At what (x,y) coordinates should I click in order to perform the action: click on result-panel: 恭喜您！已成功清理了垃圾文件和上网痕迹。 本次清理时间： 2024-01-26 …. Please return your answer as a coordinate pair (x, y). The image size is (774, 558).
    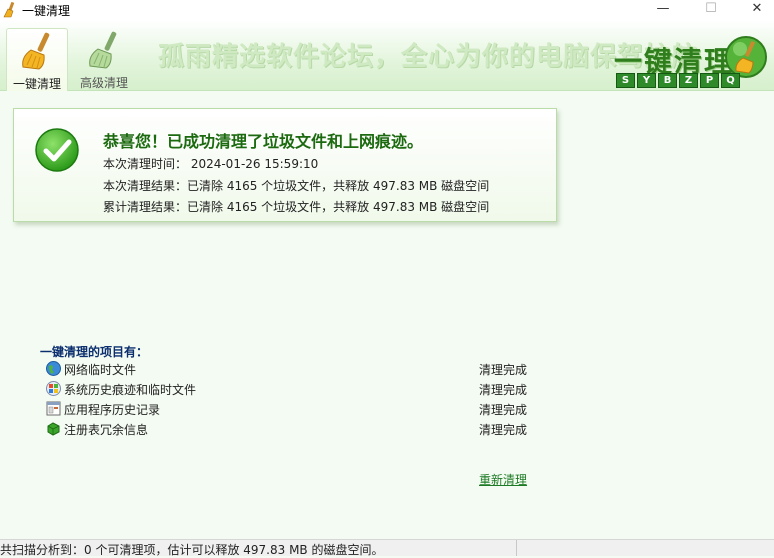
    Looking at the image, I should click on (285, 165).